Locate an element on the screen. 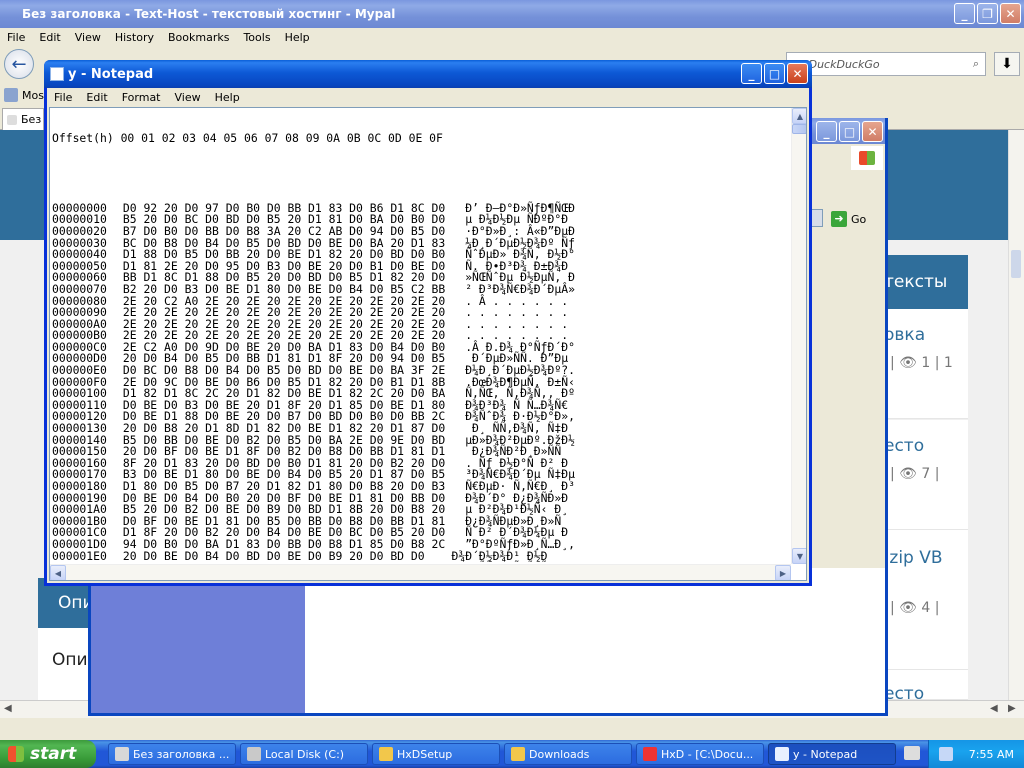  go-arrow-icon: ➜ is located at coordinates (839, 219).